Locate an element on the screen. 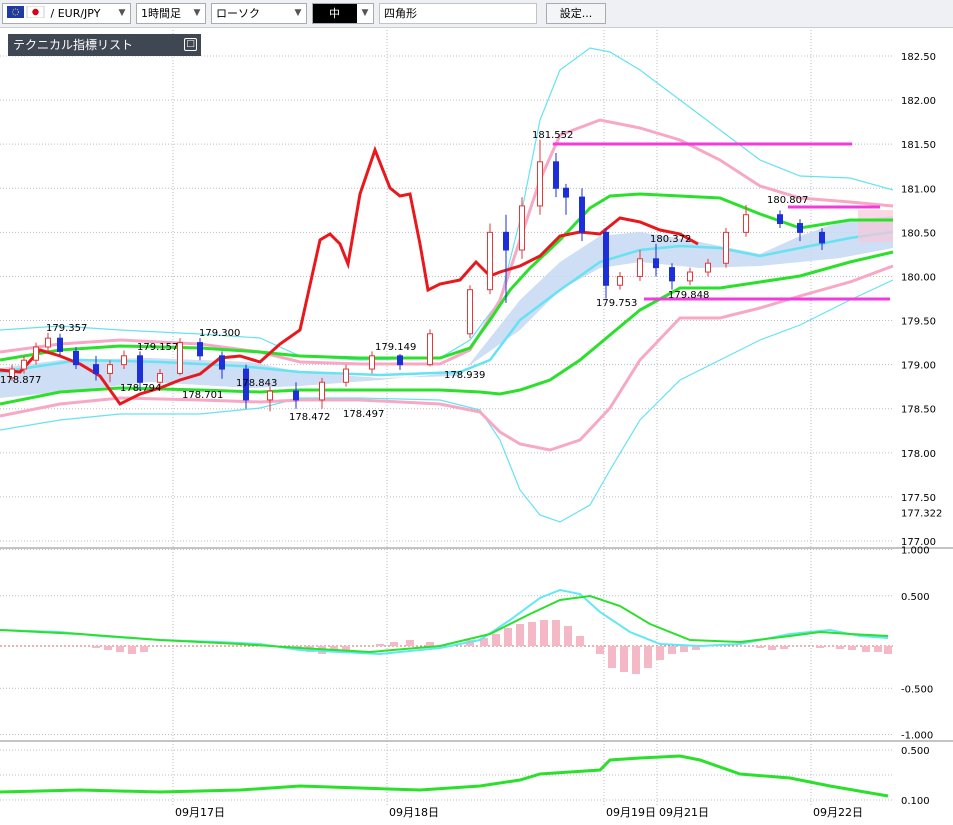 The image size is (953, 825). price-axis-label: 177.50 is located at coordinates (918, 498).